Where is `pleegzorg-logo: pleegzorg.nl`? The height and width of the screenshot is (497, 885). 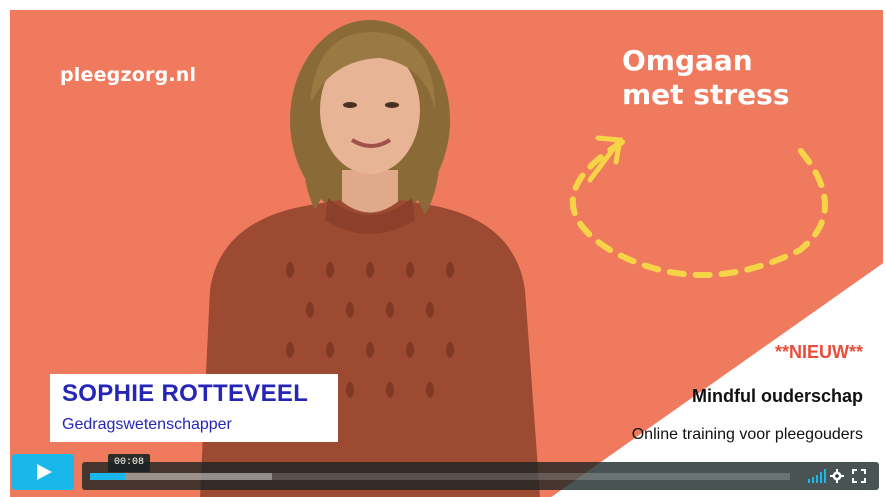 pleegzorg-logo: pleegzorg.nl is located at coordinates (128, 75).